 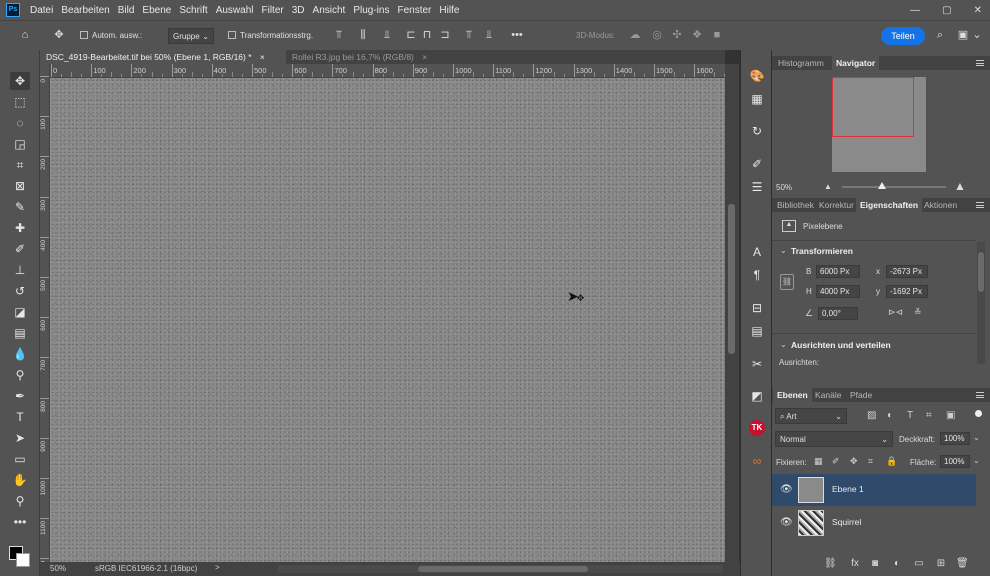 I want to click on menu-plugins: Plug-ins, so click(x=371, y=10).